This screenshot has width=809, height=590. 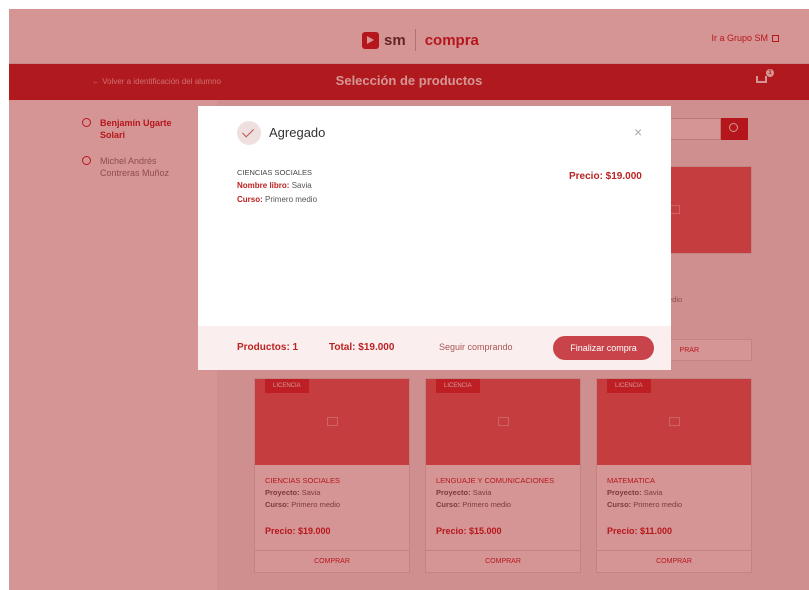 I want to click on product-count: Productos: 1, so click(x=268, y=347).